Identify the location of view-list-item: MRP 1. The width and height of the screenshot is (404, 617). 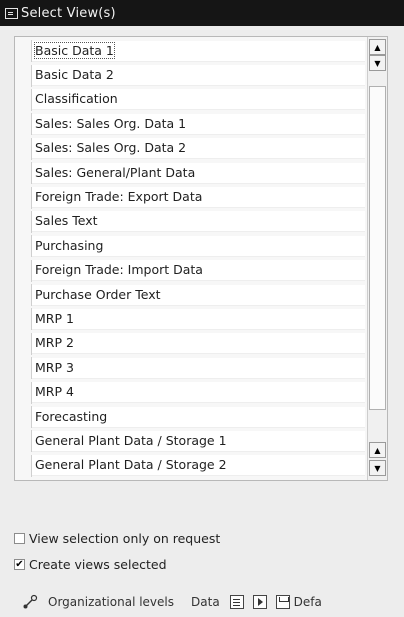
(190, 319).